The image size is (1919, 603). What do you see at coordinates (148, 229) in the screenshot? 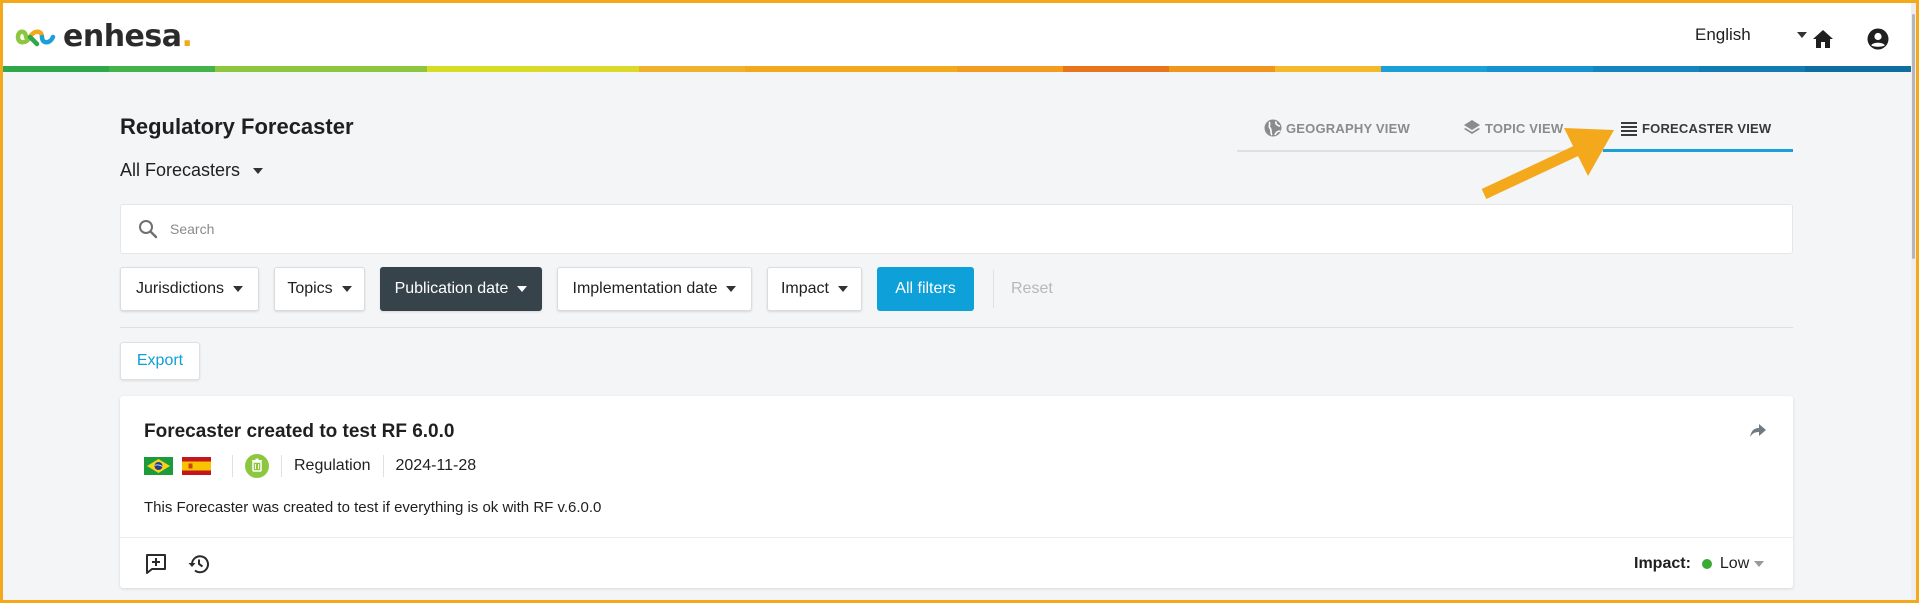
I see `search-icon` at bounding box center [148, 229].